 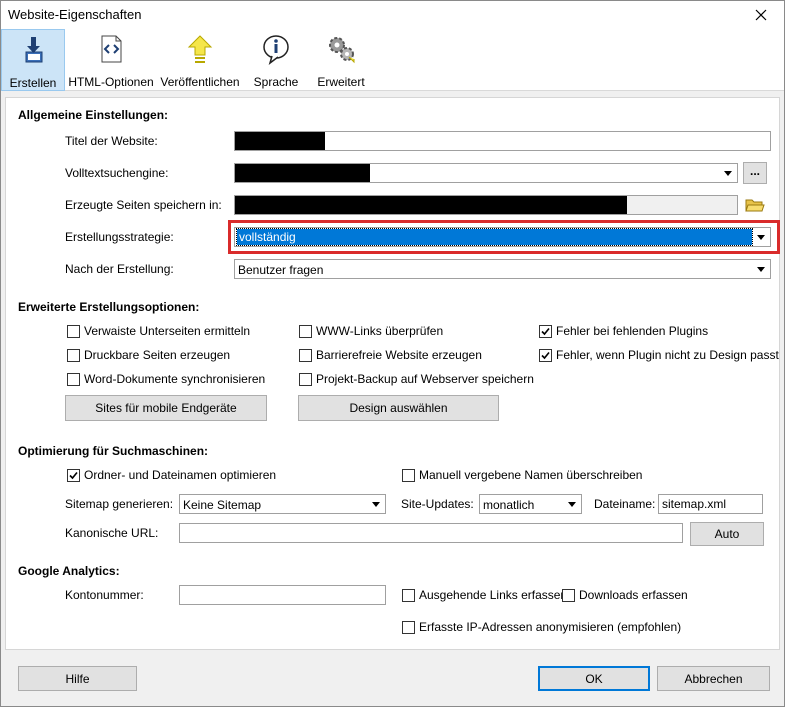 I want to click on canonical-url-label: Kanonische URL:, so click(x=112, y=533).